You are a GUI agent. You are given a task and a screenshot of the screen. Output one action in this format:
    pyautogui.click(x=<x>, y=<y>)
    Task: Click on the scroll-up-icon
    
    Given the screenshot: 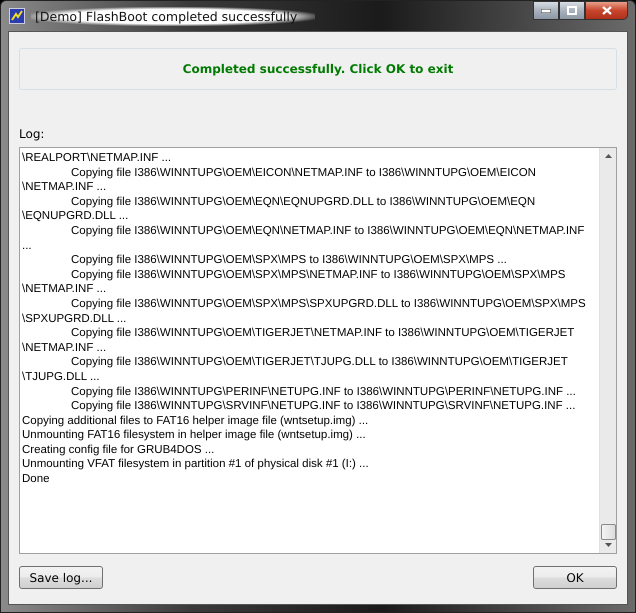 What is the action you would take?
    pyautogui.click(x=608, y=156)
    